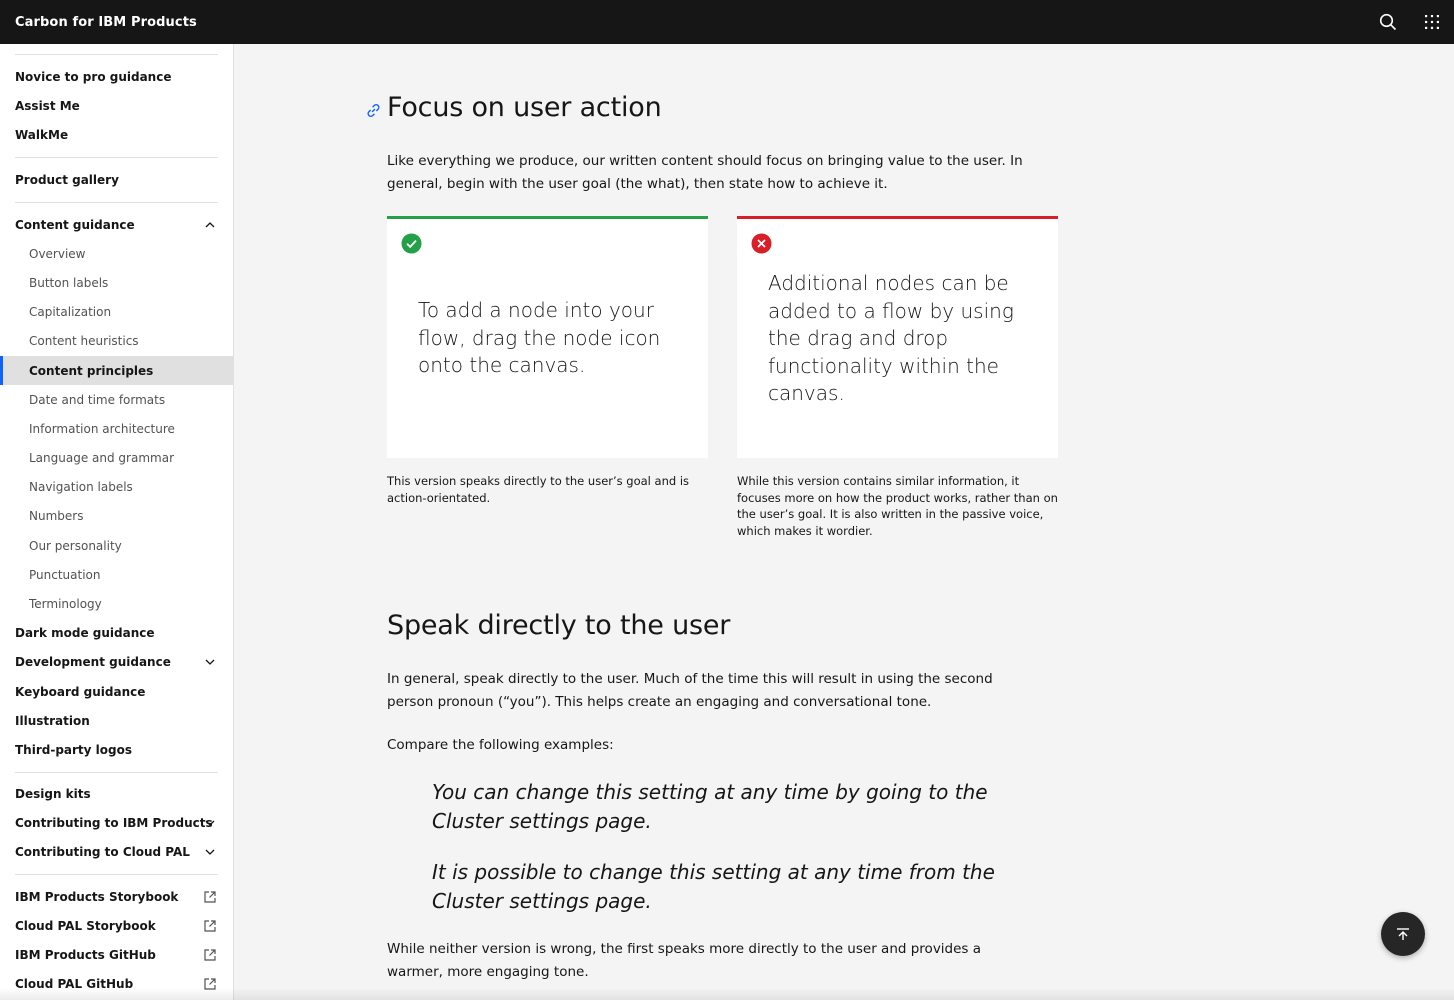 The image size is (1454, 1000). Describe the element at coordinates (65, 574) in the screenshot. I see `sidebar-item-label: Punctuation` at that location.